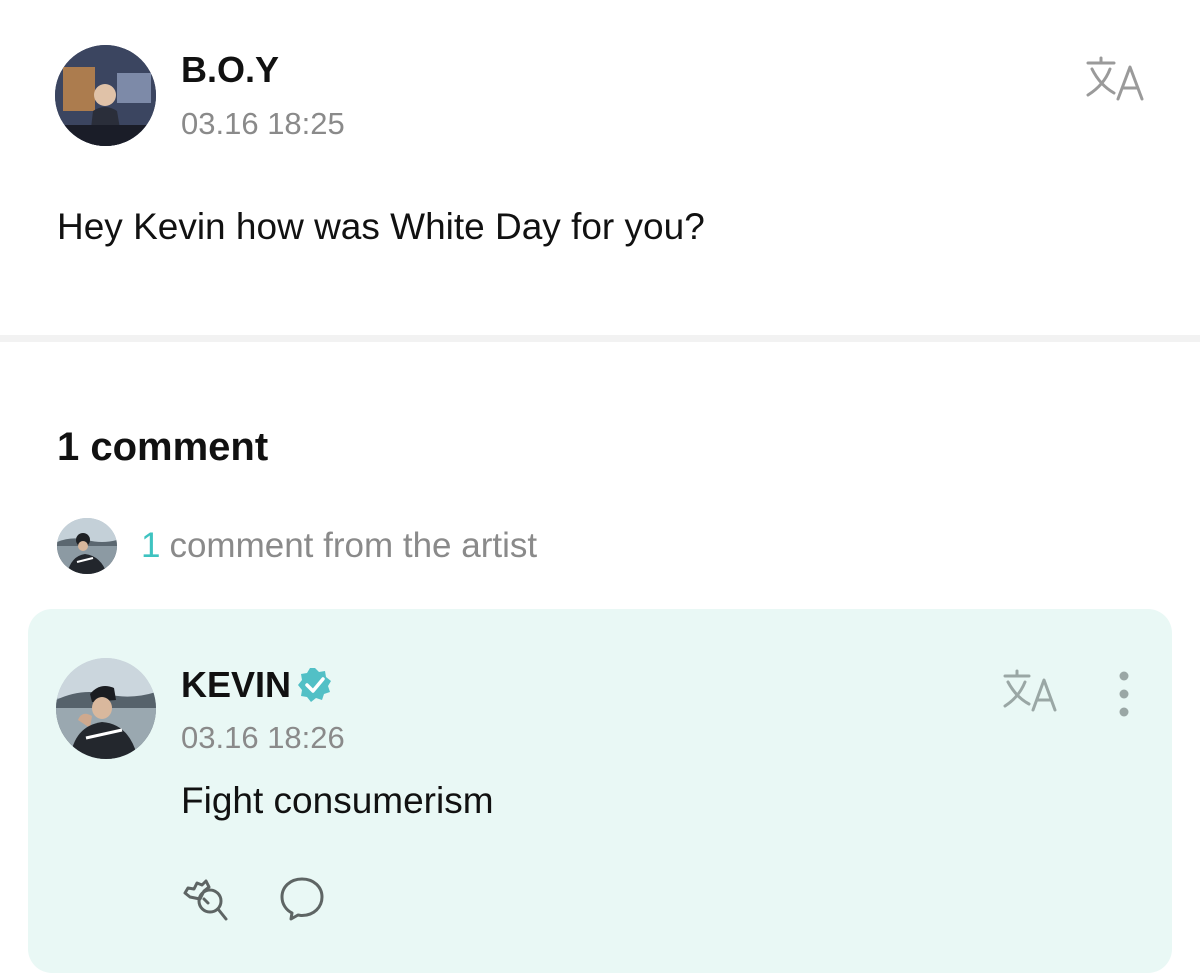 The height and width of the screenshot is (973, 1200). What do you see at coordinates (236, 685) in the screenshot?
I see `comment-author-name: KEVIN` at bounding box center [236, 685].